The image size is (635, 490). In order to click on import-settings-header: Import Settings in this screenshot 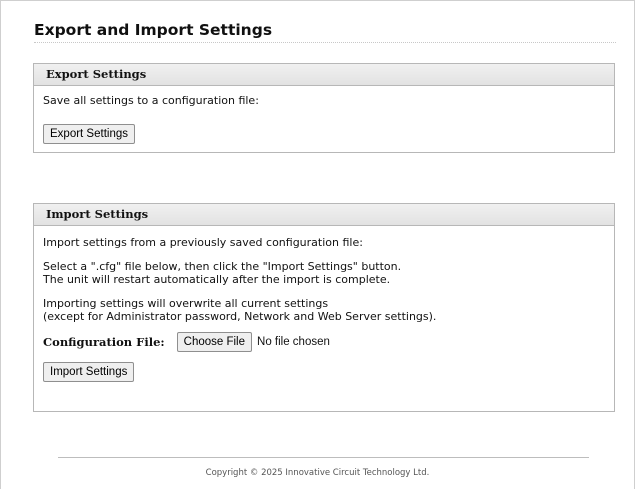, I will do `click(324, 215)`.